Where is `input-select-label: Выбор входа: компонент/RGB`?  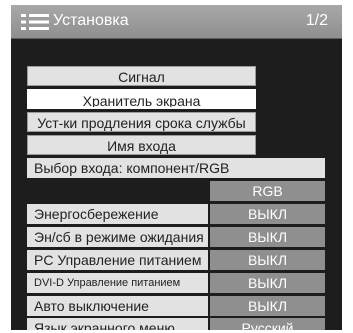 input-select-label: Выбор входа: компонент/RGB is located at coordinates (176, 168).